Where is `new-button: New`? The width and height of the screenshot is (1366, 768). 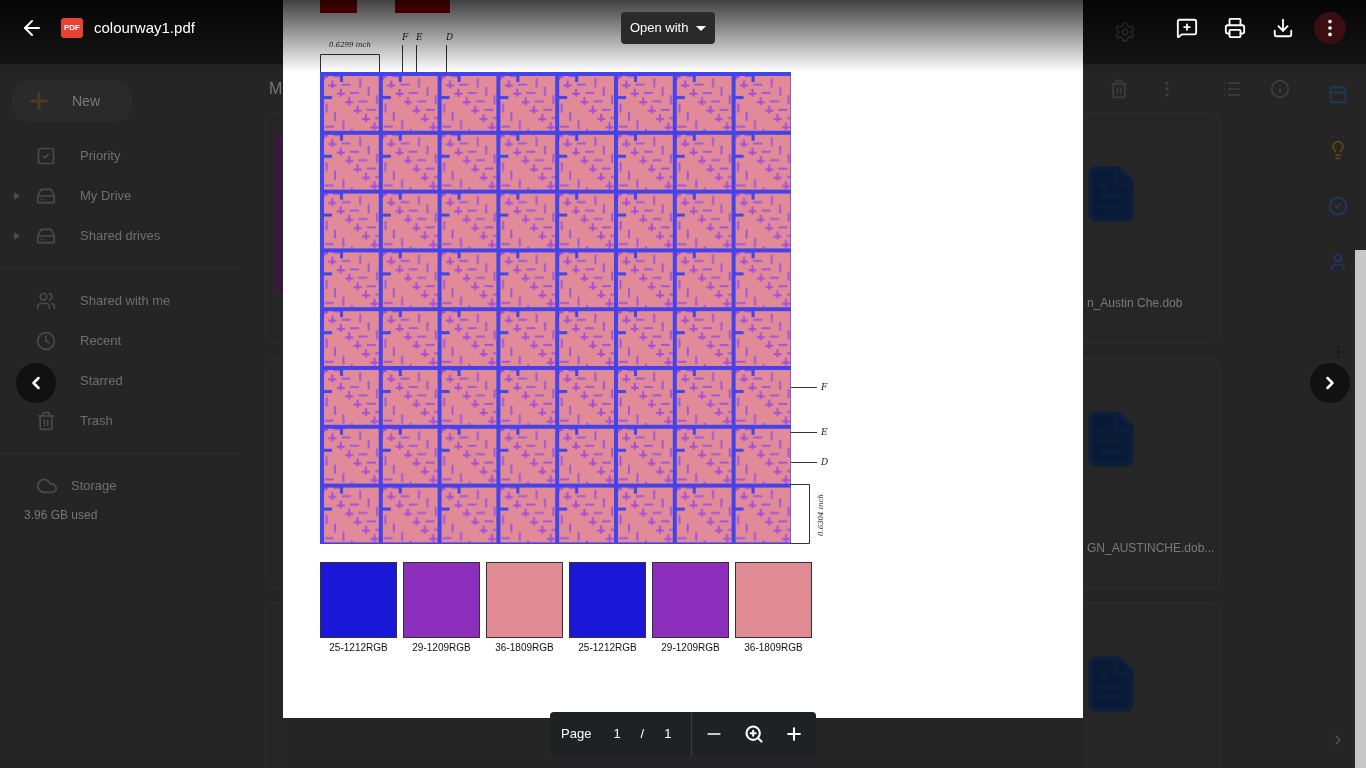
new-button: New is located at coordinates (72, 101).